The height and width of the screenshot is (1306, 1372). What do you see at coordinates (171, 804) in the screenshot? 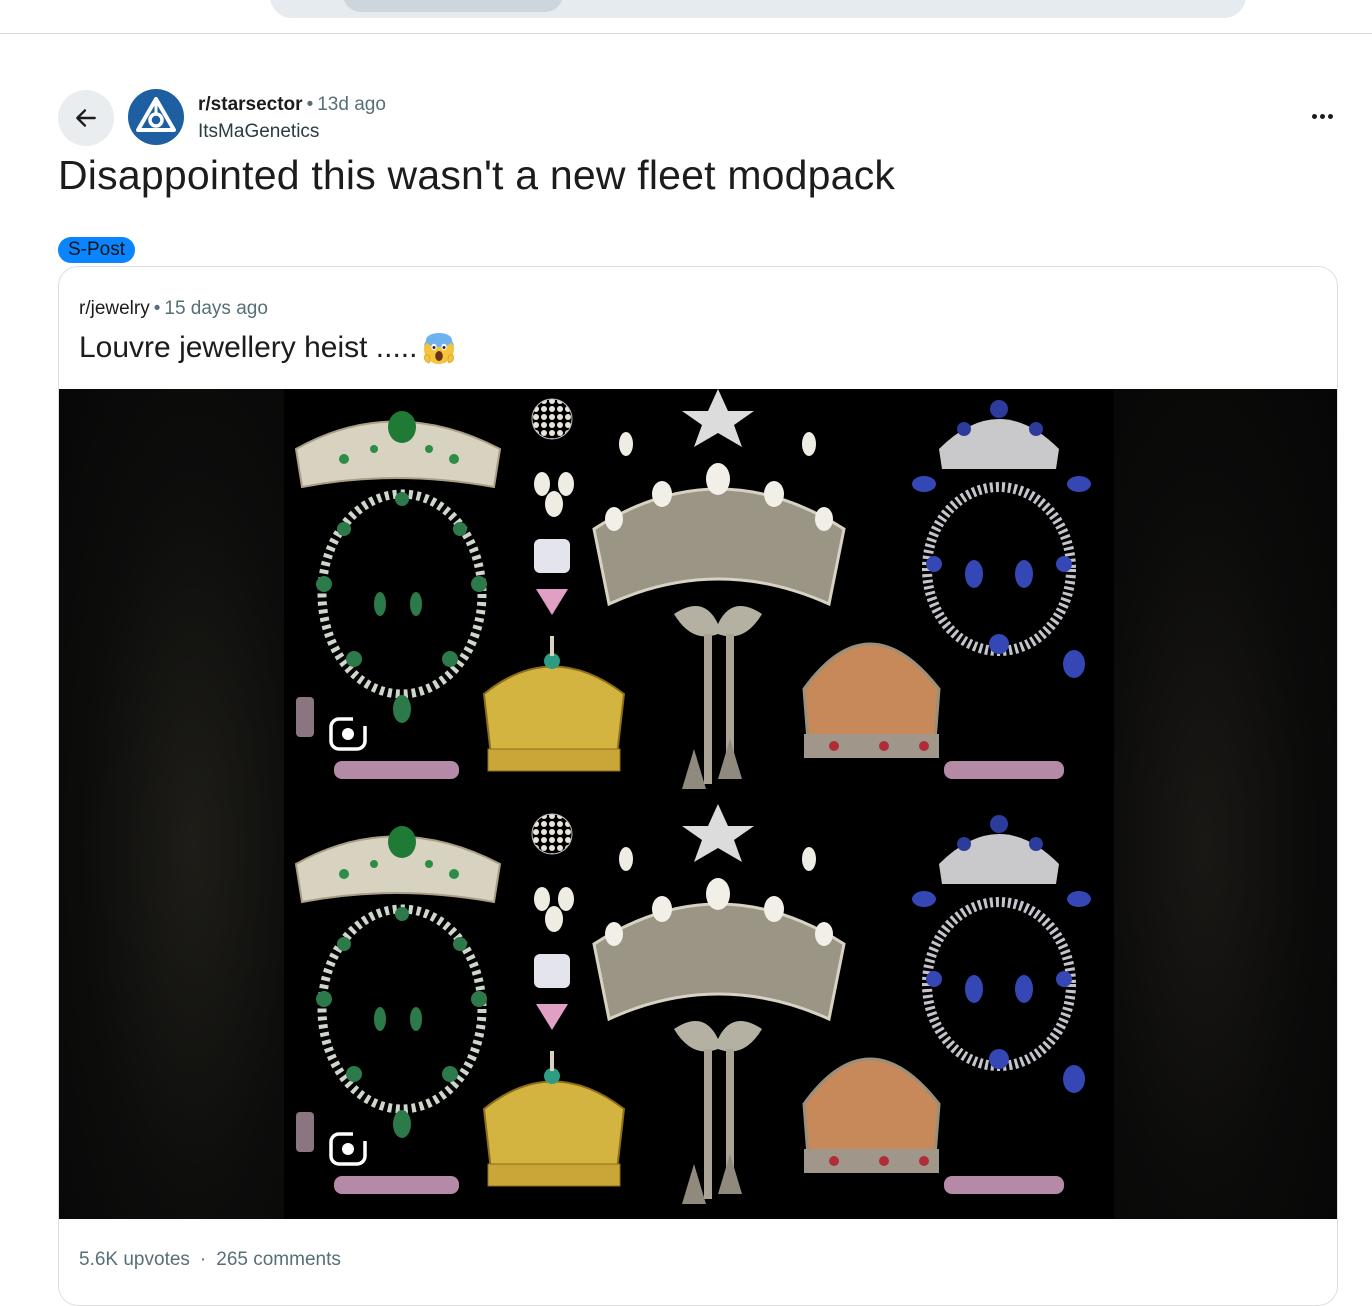
I see `media-blur-left` at bounding box center [171, 804].